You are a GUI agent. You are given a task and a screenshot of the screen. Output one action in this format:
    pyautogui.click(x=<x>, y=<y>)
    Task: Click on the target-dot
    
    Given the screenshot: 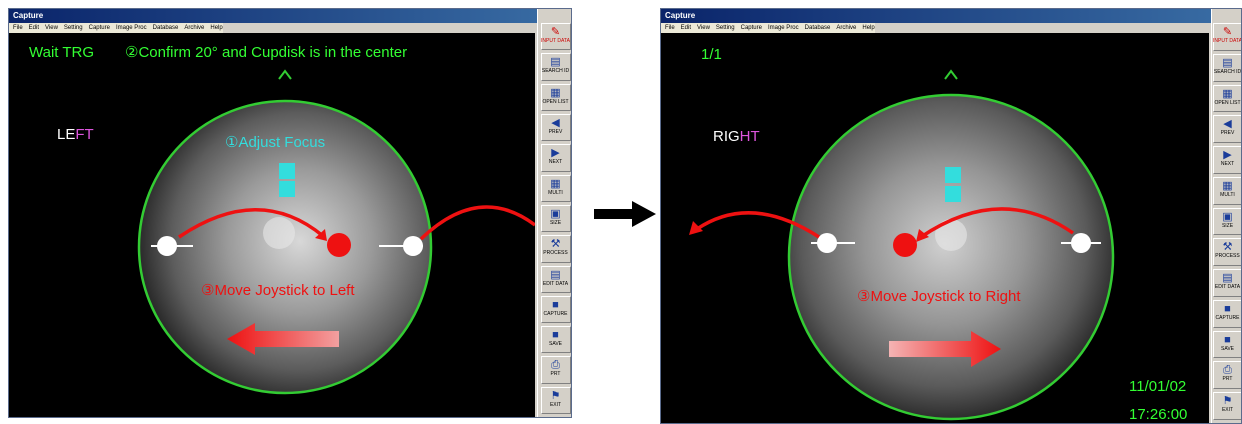 What is the action you would take?
    pyautogui.click(x=905, y=245)
    